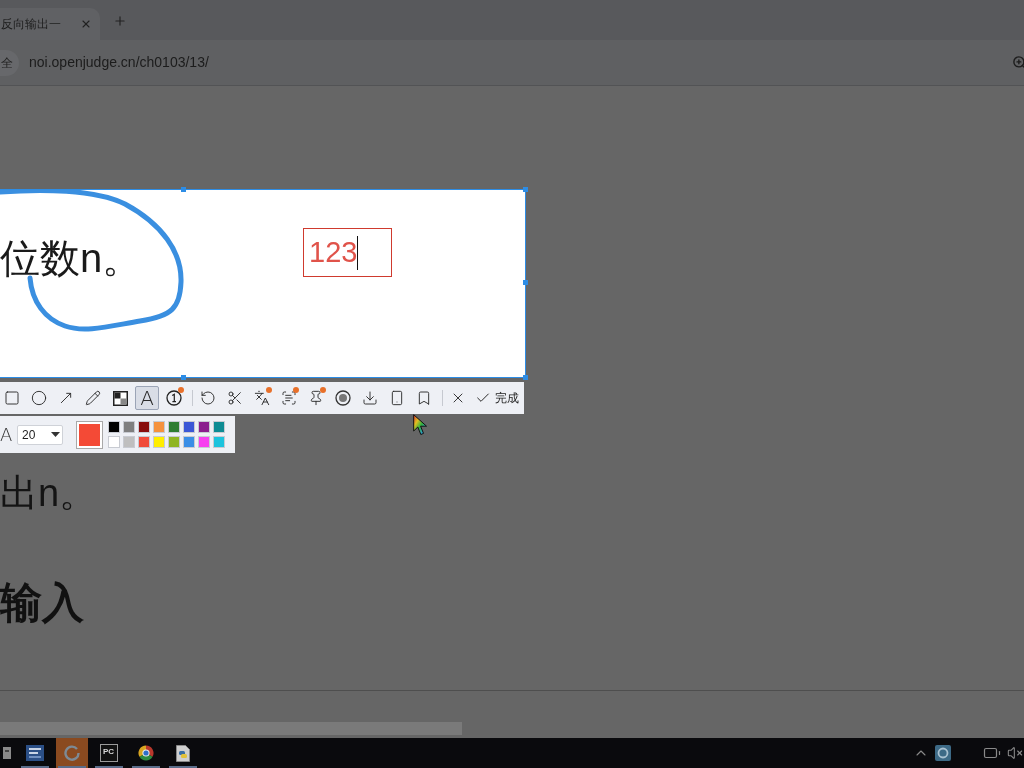 The width and height of the screenshot is (1024, 768). What do you see at coordinates (49, 493) in the screenshot?
I see `body-text: 出n。` at bounding box center [49, 493].